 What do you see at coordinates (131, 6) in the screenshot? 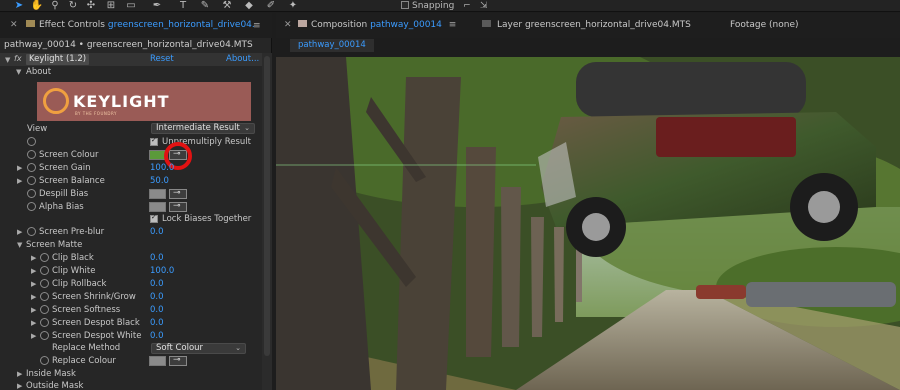
I see `rectangle-tool-icon: ▭` at bounding box center [131, 6].